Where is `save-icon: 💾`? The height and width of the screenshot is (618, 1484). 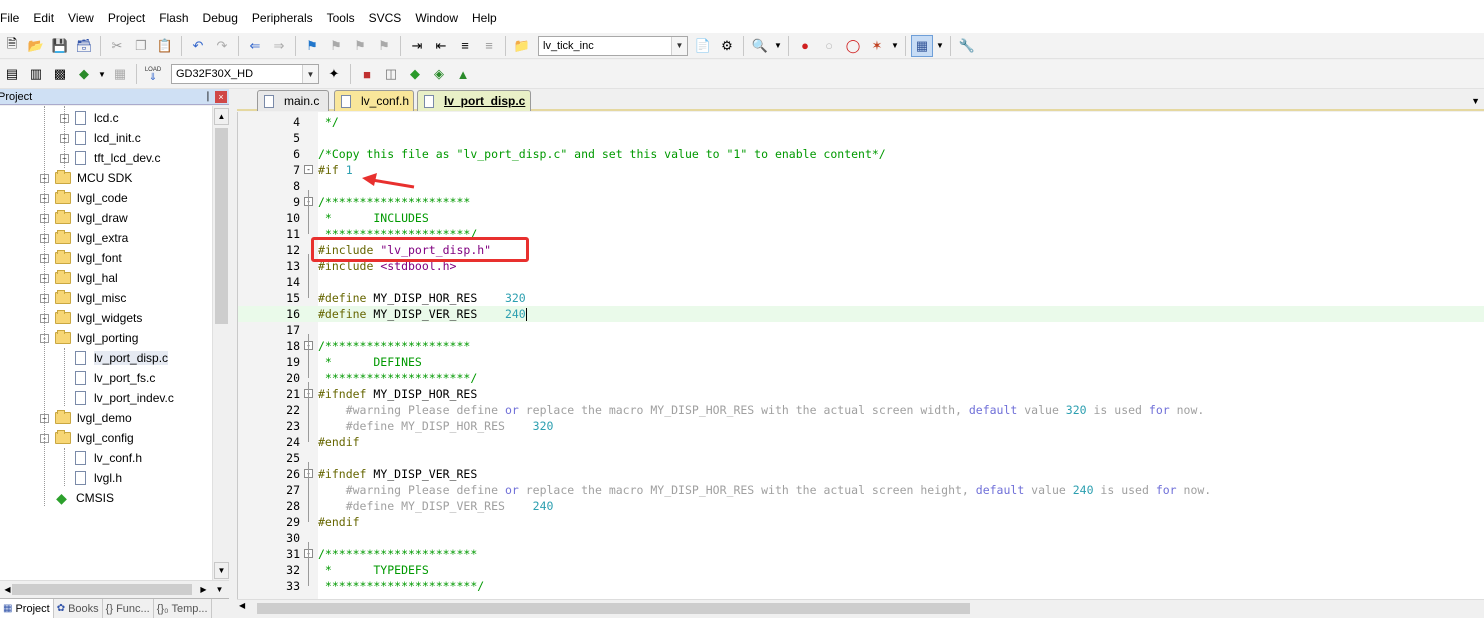
save-icon: 💾 is located at coordinates (60, 46).